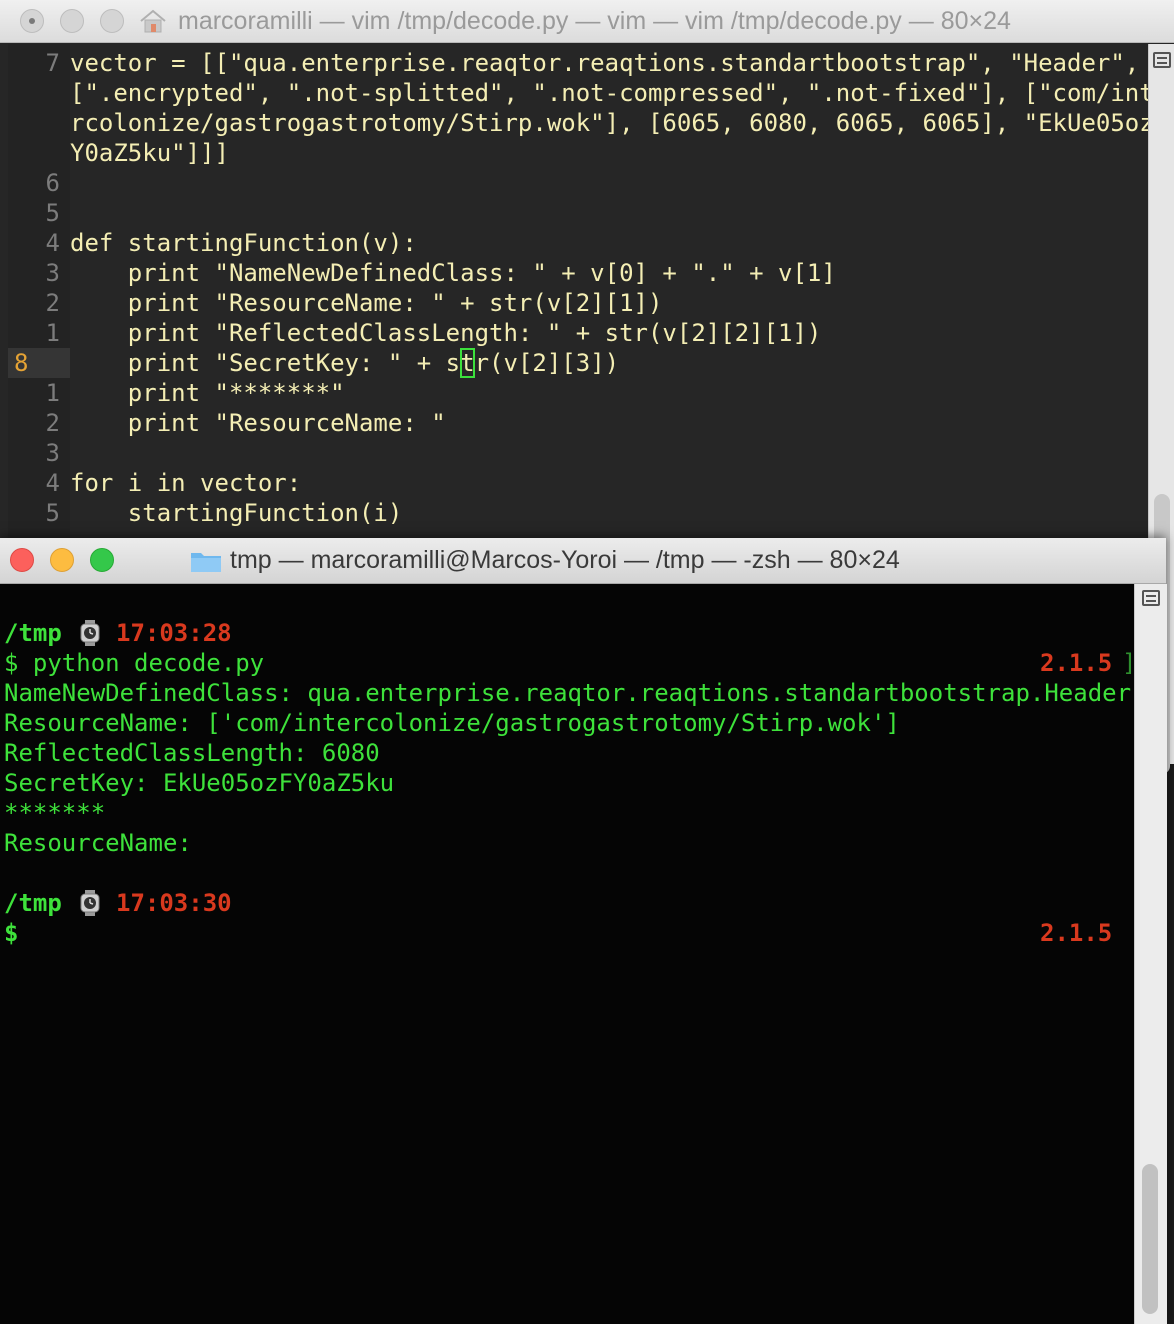 This screenshot has height=1324, width=1174. Describe the element at coordinates (186, 483) in the screenshot. I see `code-text: for i in vector:` at that location.